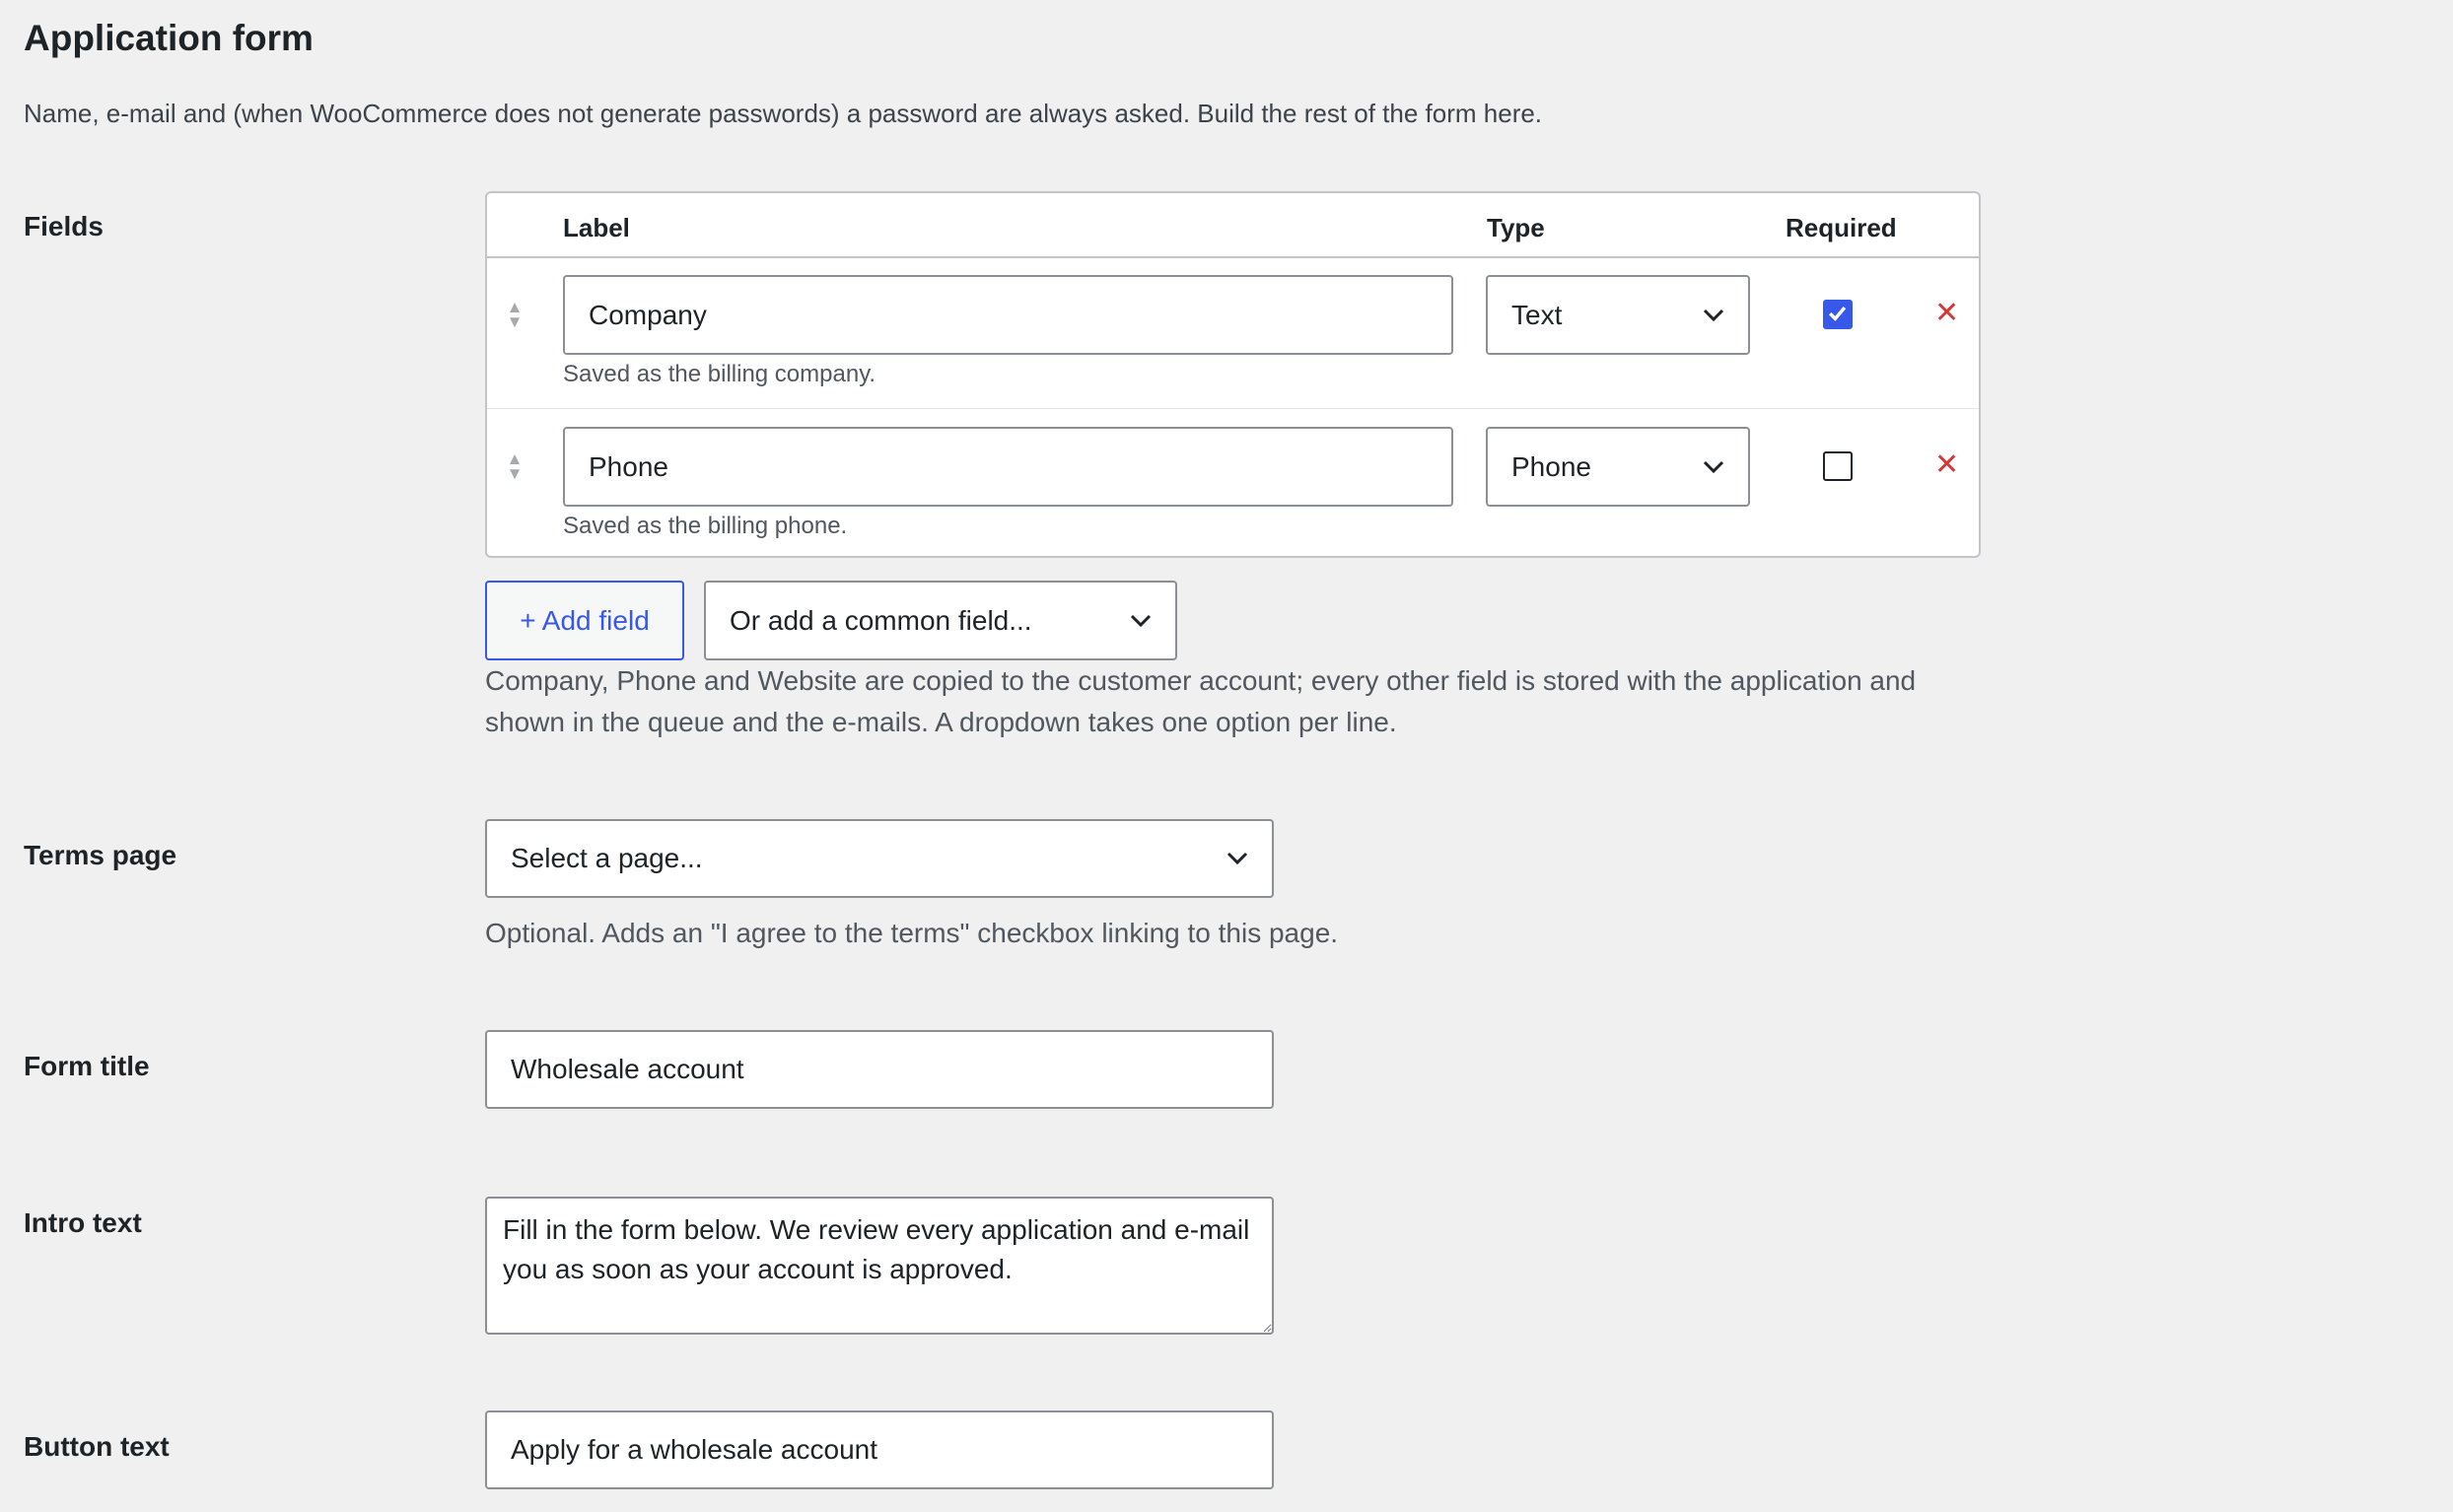 This screenshot has width=2453, height=1512. I want to click on checkmark-icon, so click(1837, 313).